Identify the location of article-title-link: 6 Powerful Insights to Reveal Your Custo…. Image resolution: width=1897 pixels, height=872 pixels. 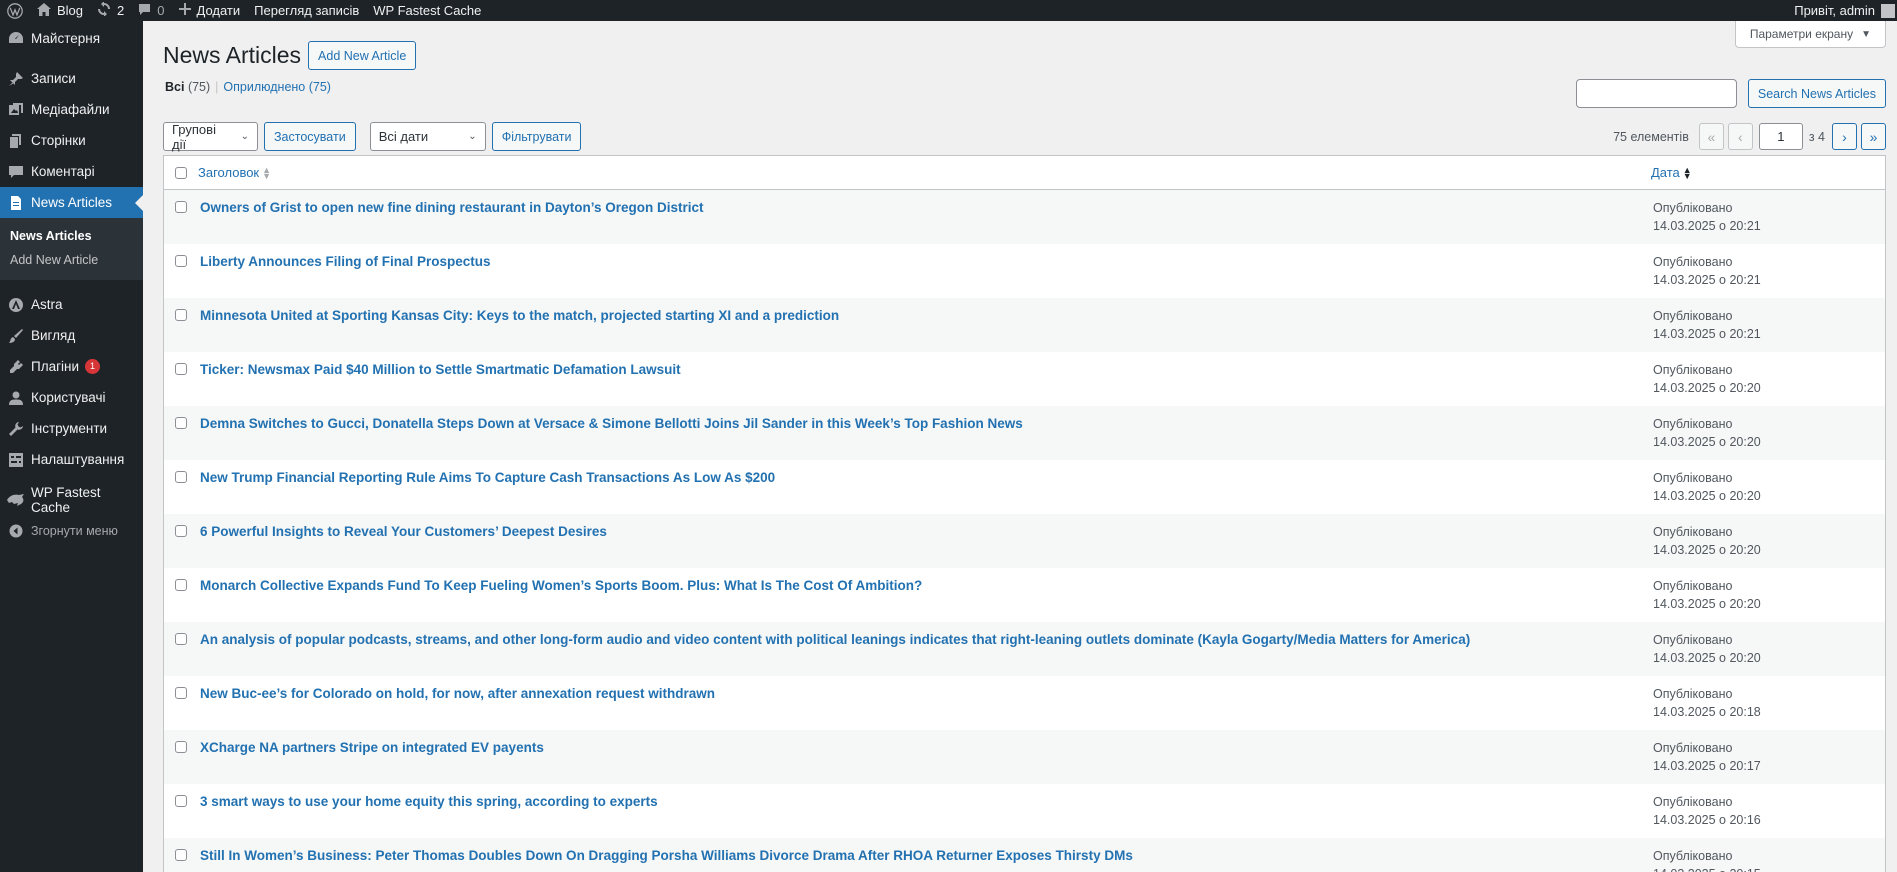
(402, 541).